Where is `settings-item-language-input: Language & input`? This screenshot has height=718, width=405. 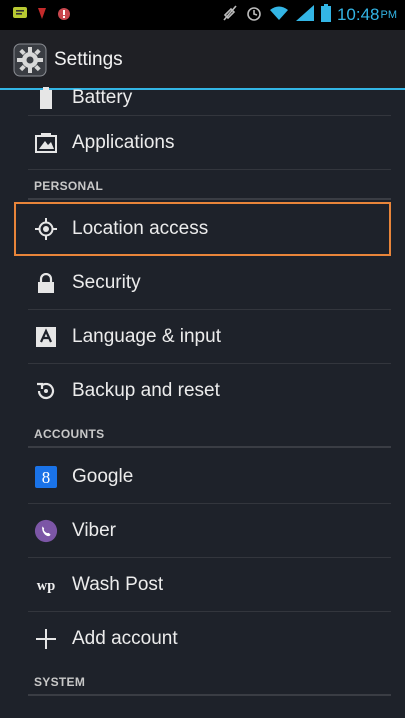 settings-item-language-input: Language & input is located at coordinates (202, 337).